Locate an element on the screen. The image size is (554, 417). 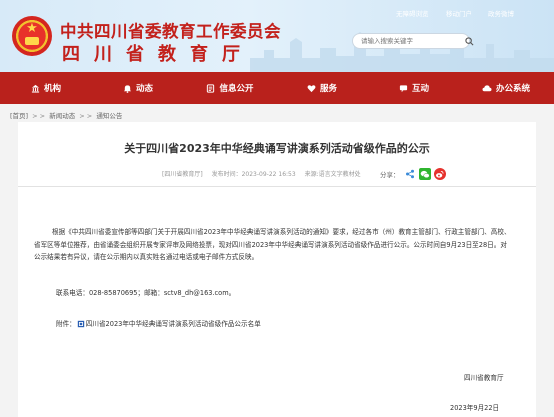
nav-label: 互动 is located at coordinates (420, 89).